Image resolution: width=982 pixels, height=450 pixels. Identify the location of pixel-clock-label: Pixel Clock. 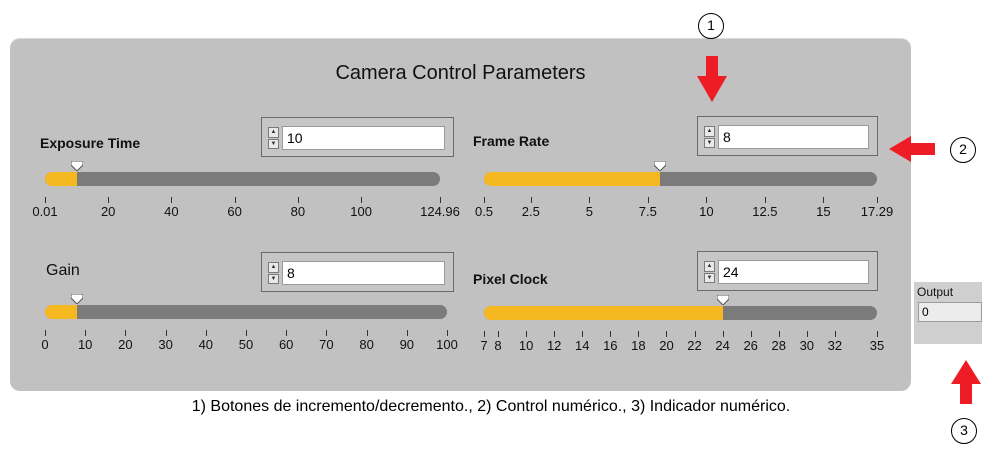
(510, 279).